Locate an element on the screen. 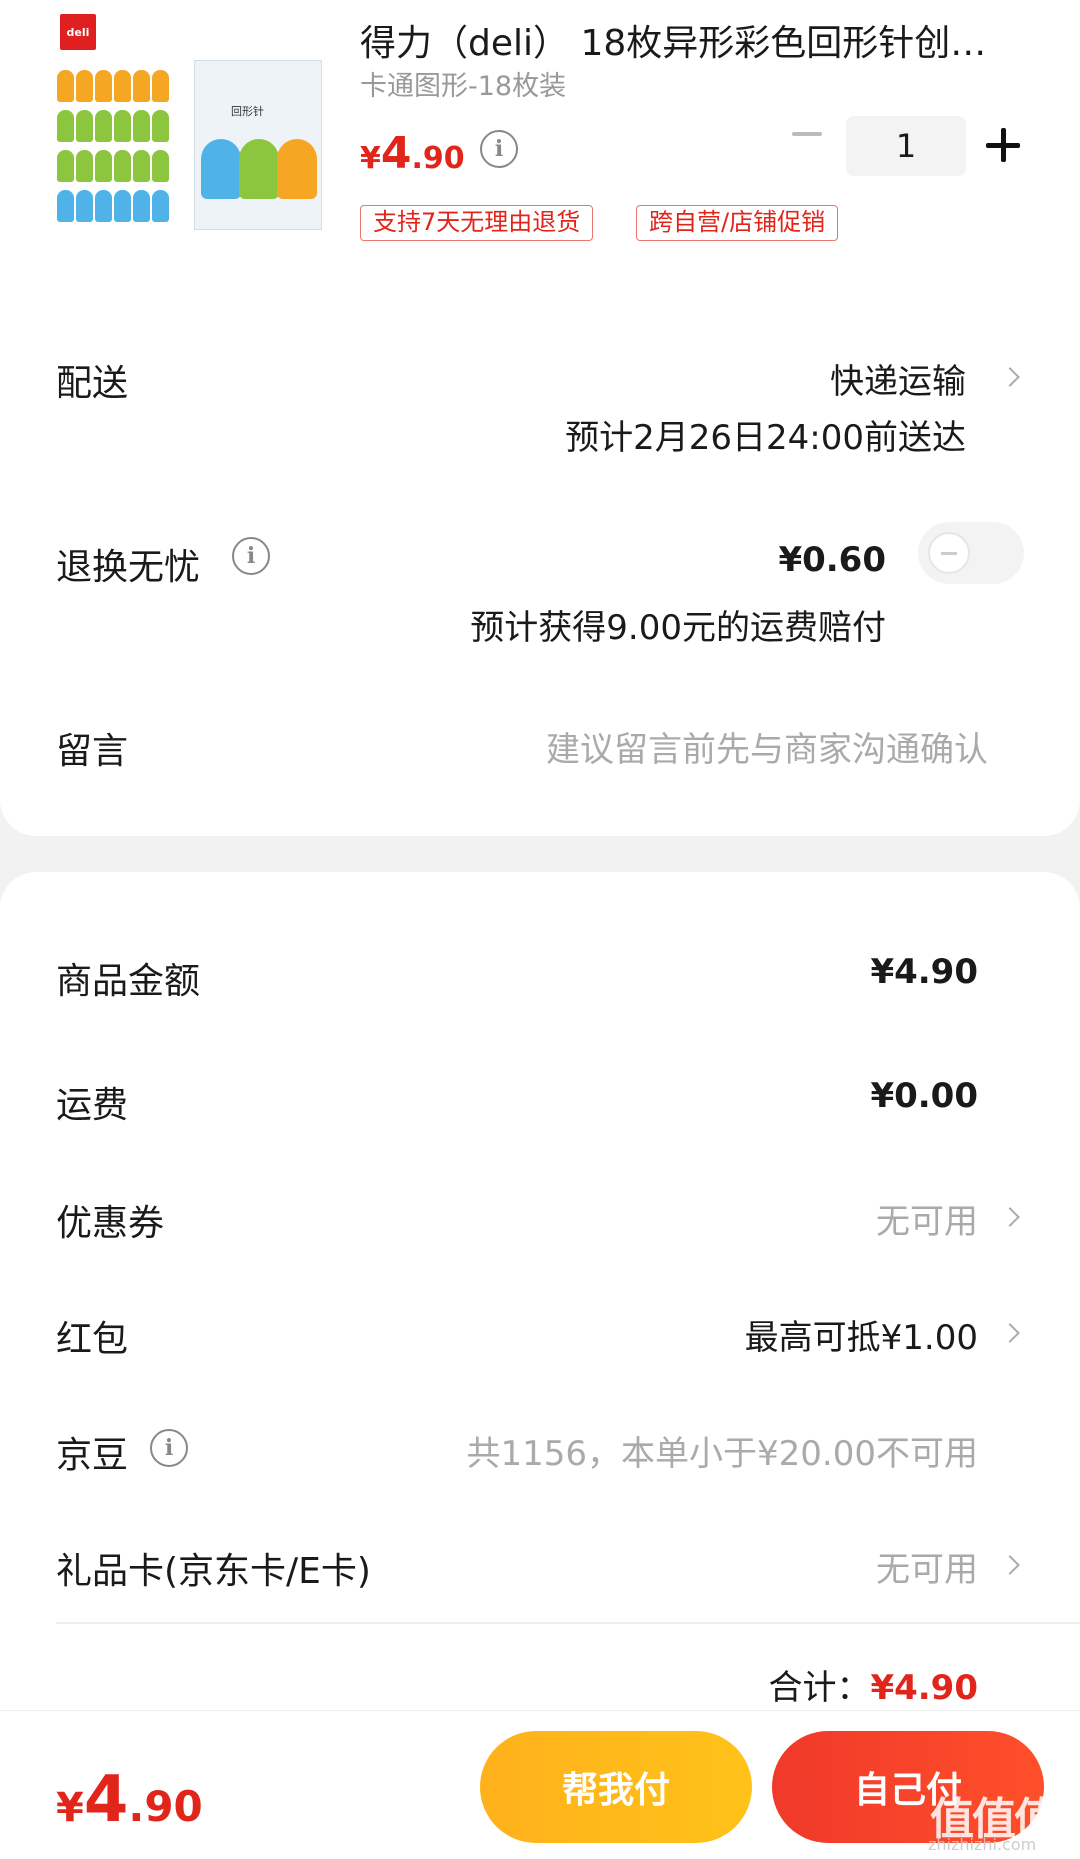  return-insurance-info-icon: i is located at coordinates (251, 556).